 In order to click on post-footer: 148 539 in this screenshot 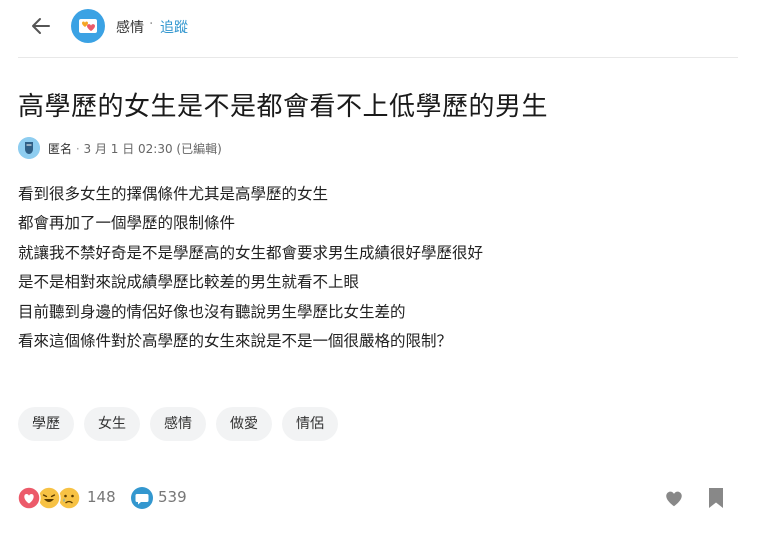, I will do `click(377, 498)`.